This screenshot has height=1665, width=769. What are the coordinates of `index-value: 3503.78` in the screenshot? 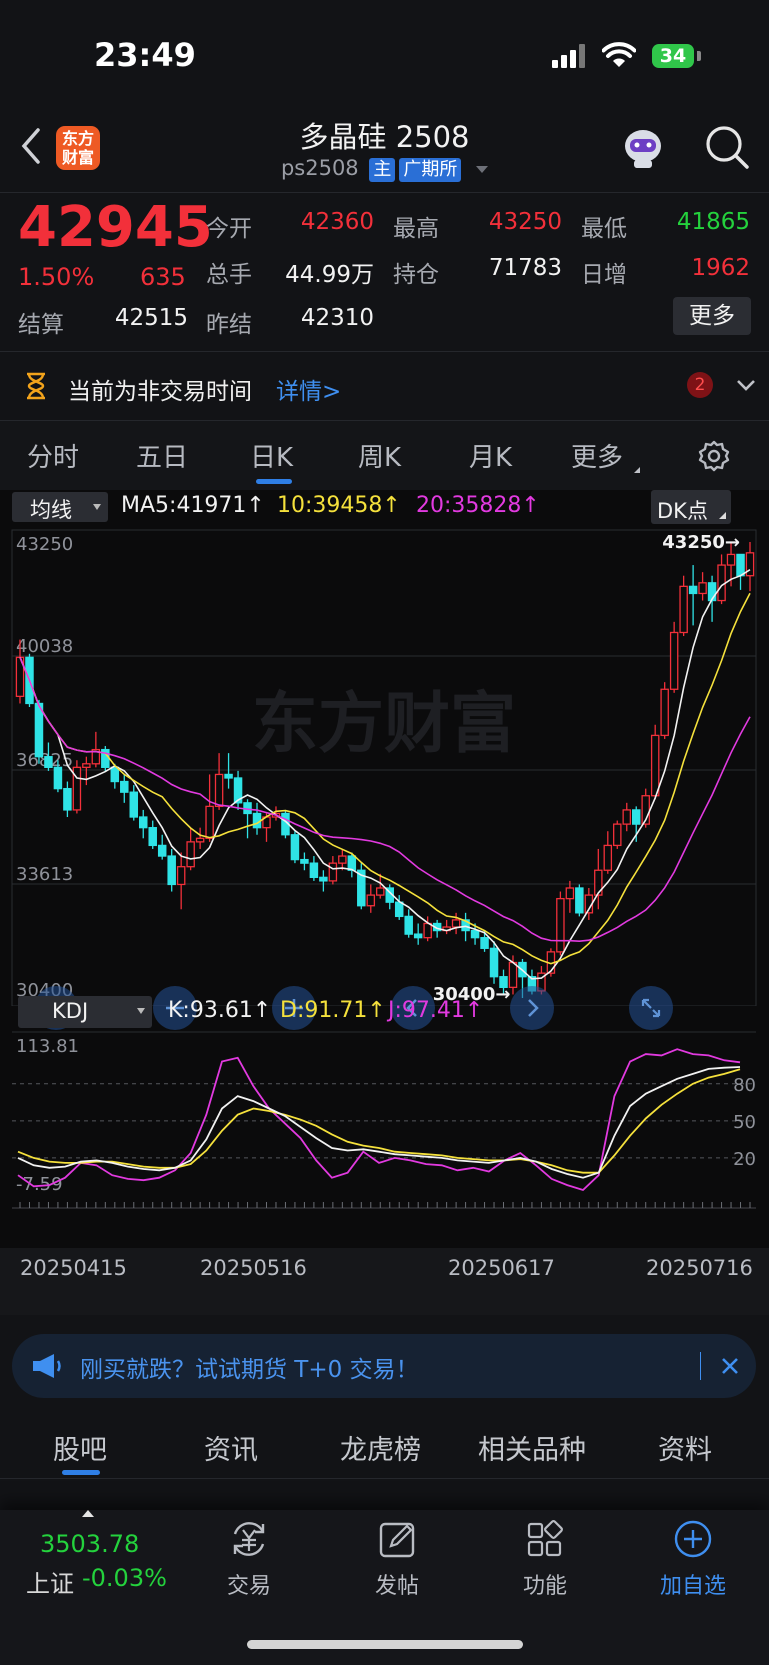 It's located at (89, 1544).